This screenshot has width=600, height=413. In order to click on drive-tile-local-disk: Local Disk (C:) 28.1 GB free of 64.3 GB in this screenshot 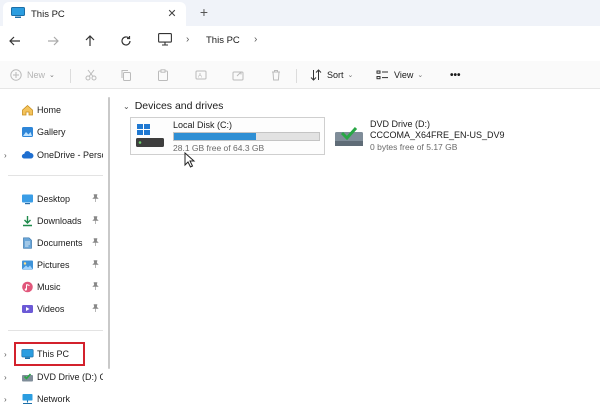, I will do `click(227, 136)`.